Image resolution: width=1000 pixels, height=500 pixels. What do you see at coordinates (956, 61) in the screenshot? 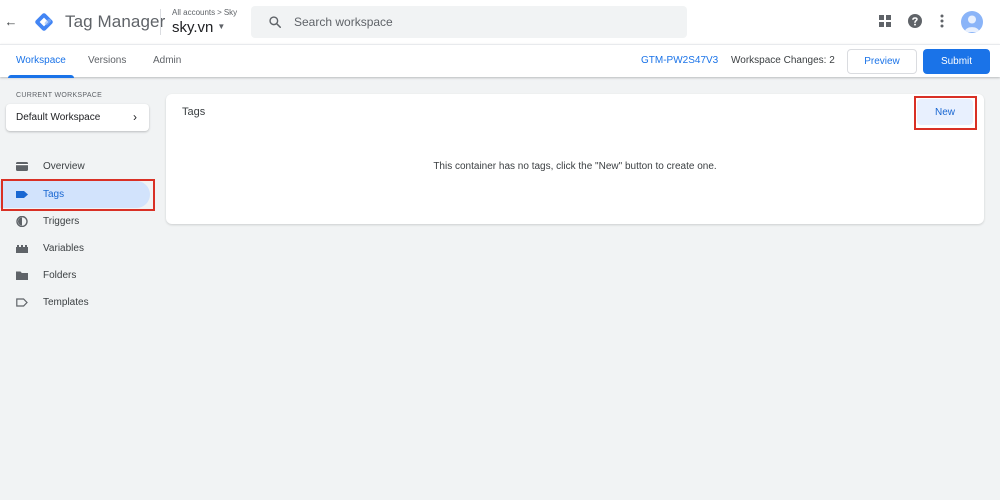
I see `submit-button: Submit` at bounding box center [956, 61].